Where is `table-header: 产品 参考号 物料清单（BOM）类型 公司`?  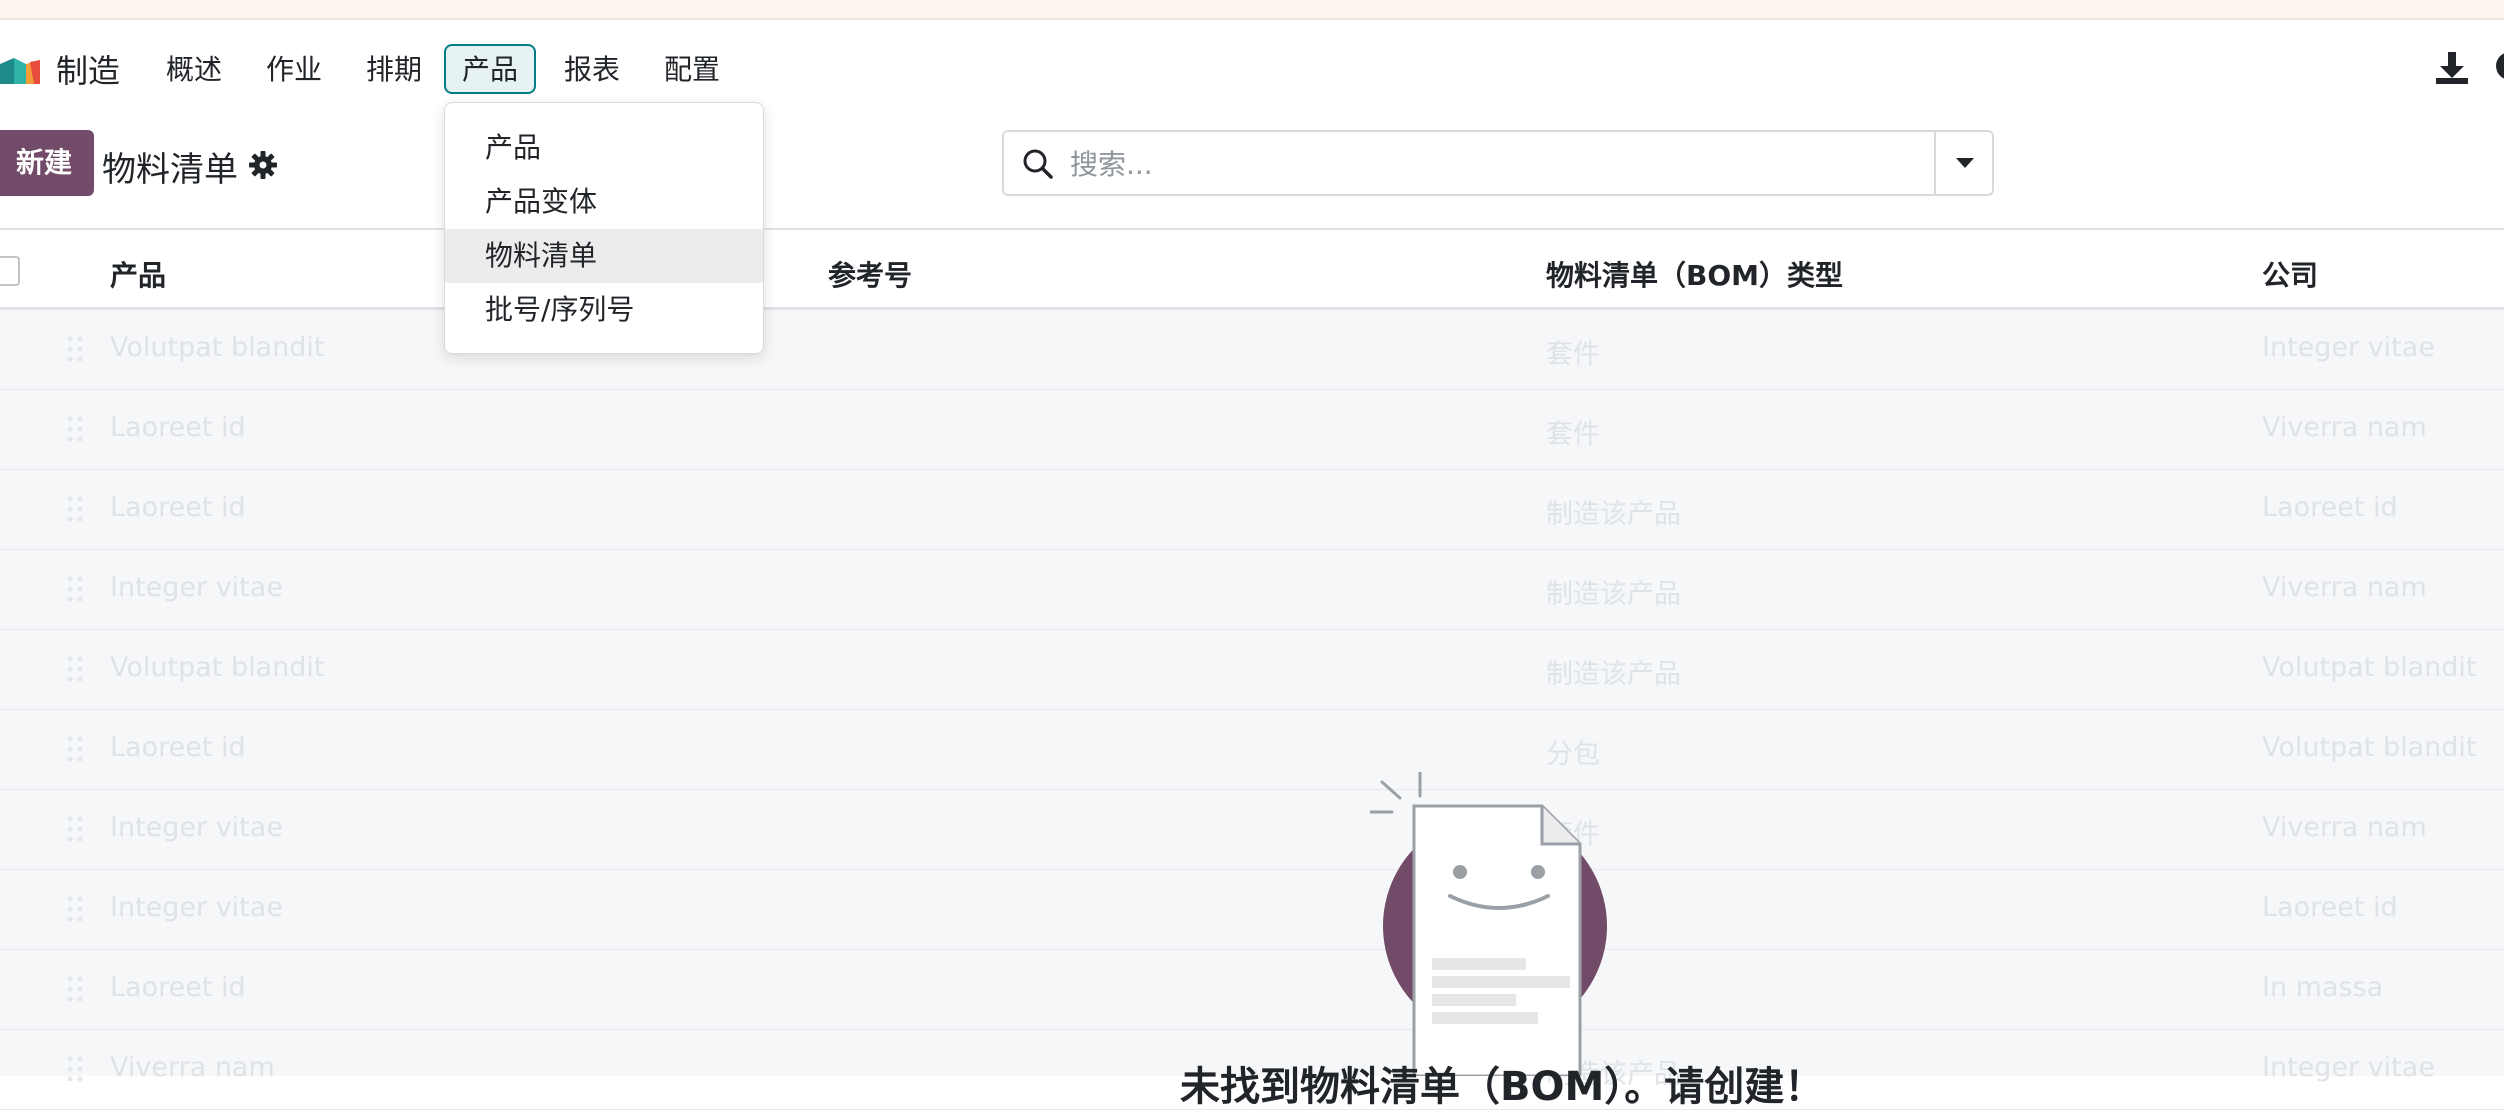
table-header: 产品 参考号 物料清单（BOM）类型 公司 is located at coordinates (1252, 269).